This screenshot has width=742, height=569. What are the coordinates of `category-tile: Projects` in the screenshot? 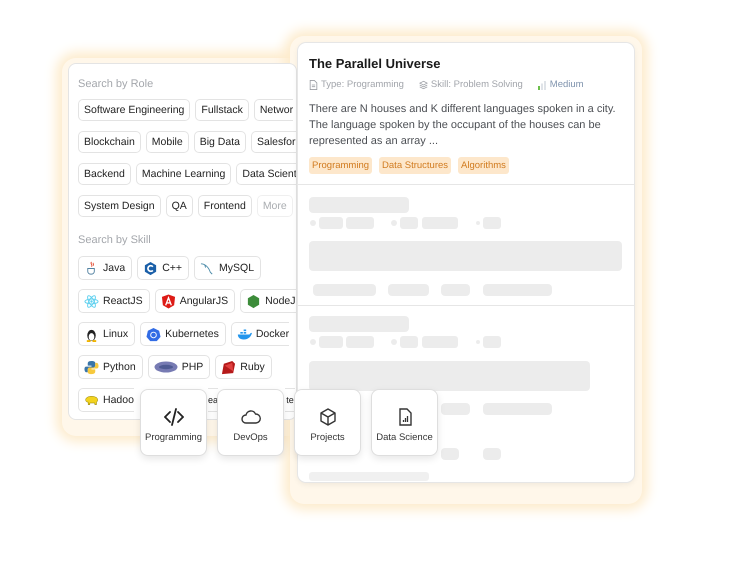 It's located at (327, 422).